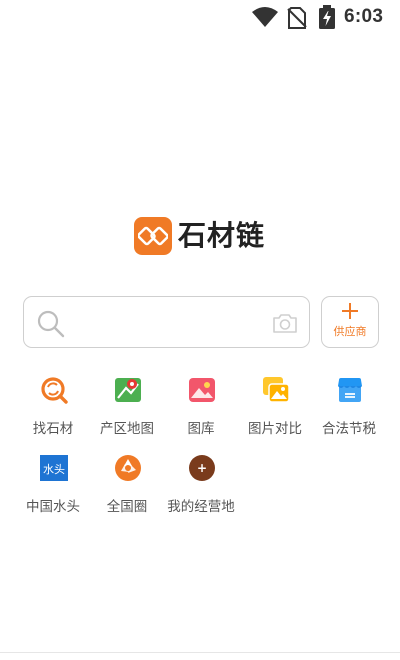 The image size is (400, 660). Describe the element at coordinates (202, 390) in the screenshot. I see `gallery-icon` at that location.